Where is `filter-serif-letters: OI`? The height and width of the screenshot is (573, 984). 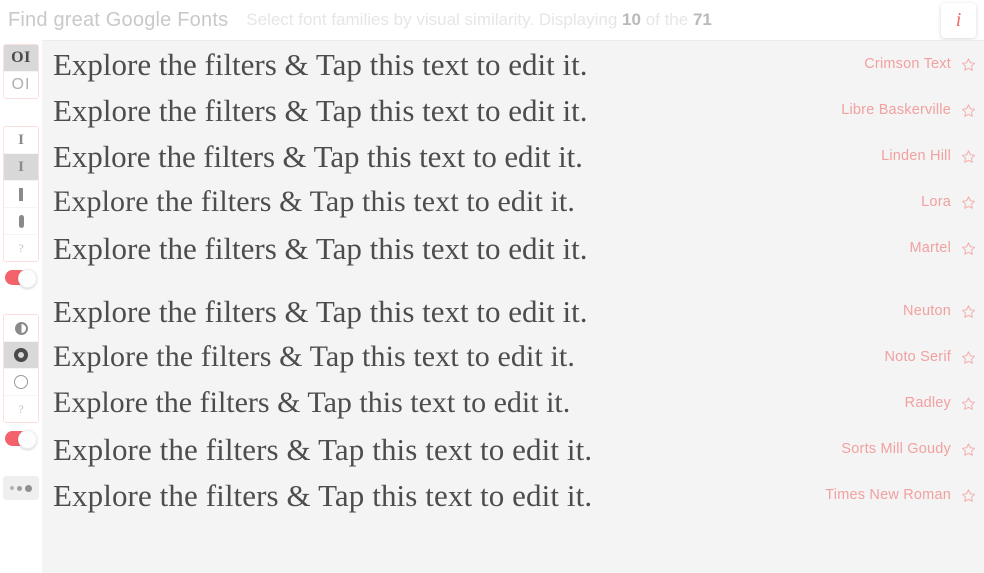
filter-serif-letters: OI is located at coordinates (21, 58).